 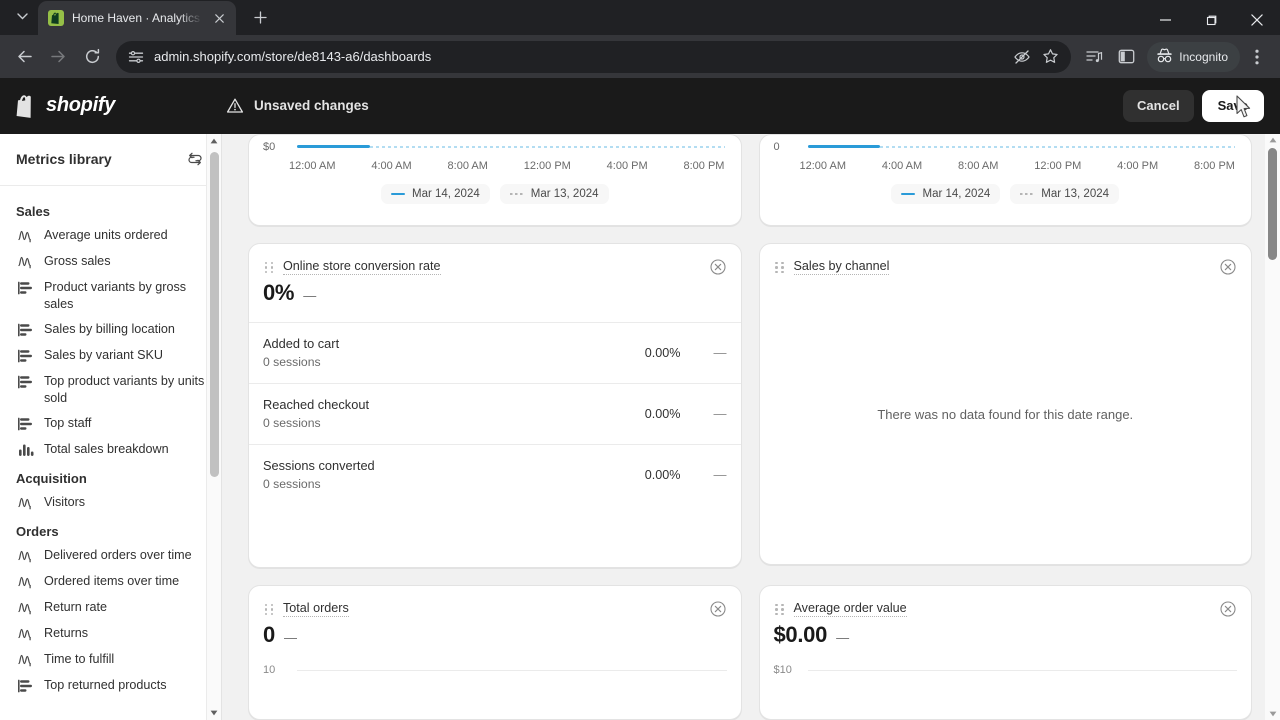 I want to click on card-title: Total orders, so click(x=316, y=609).